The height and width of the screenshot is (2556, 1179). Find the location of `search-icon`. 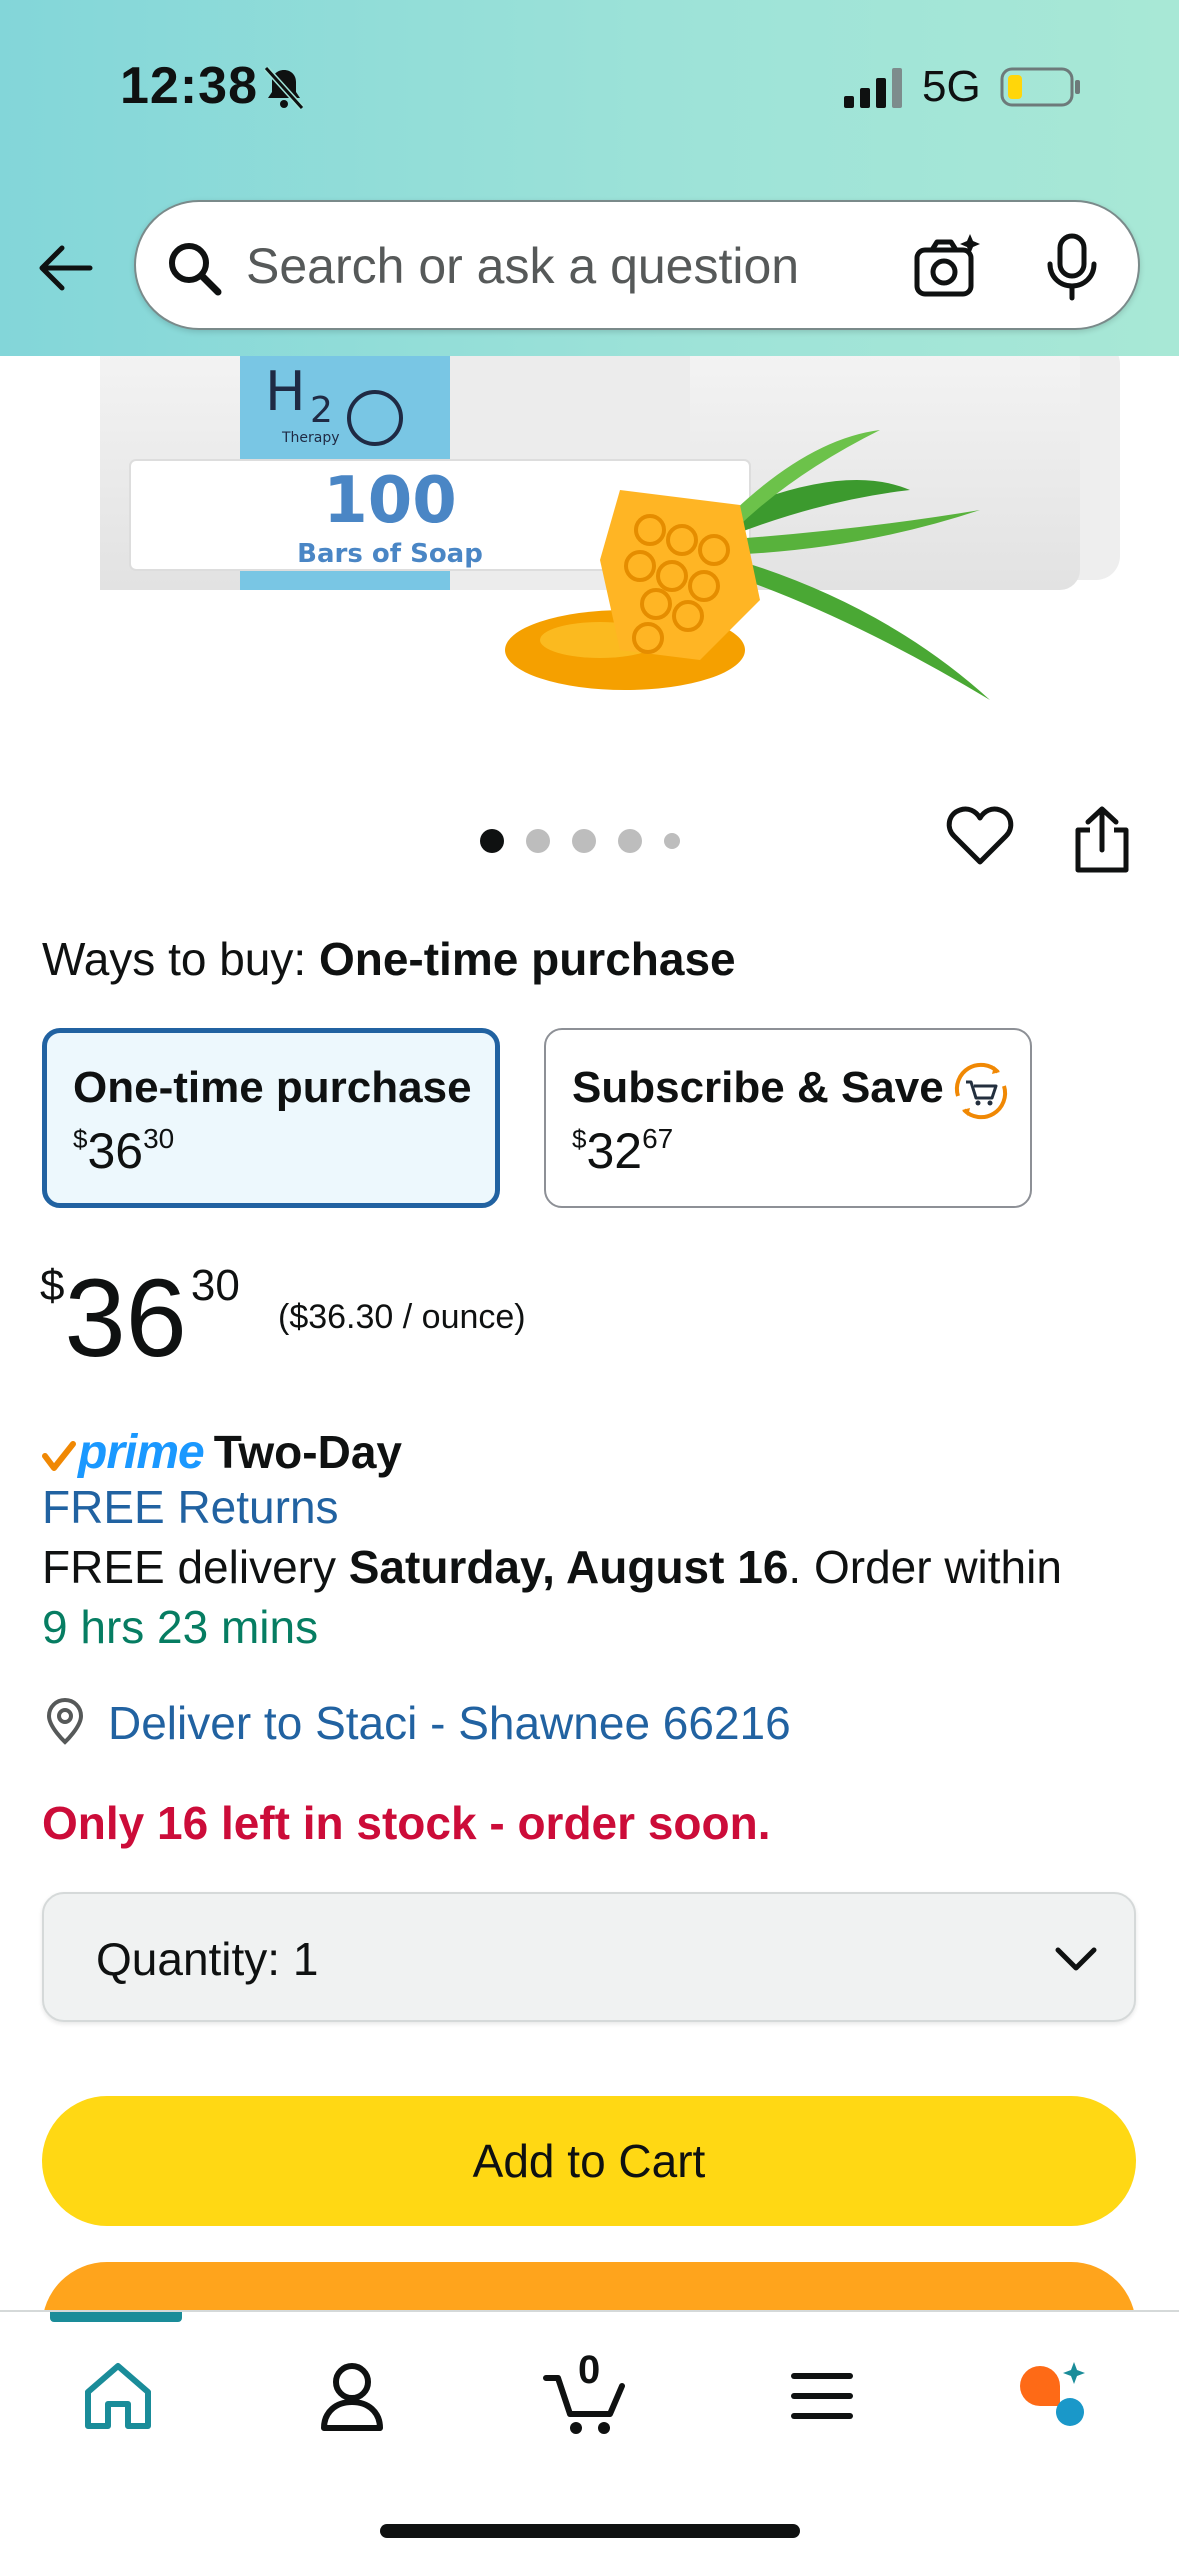

search-icon is located at coordinates (194, 268).